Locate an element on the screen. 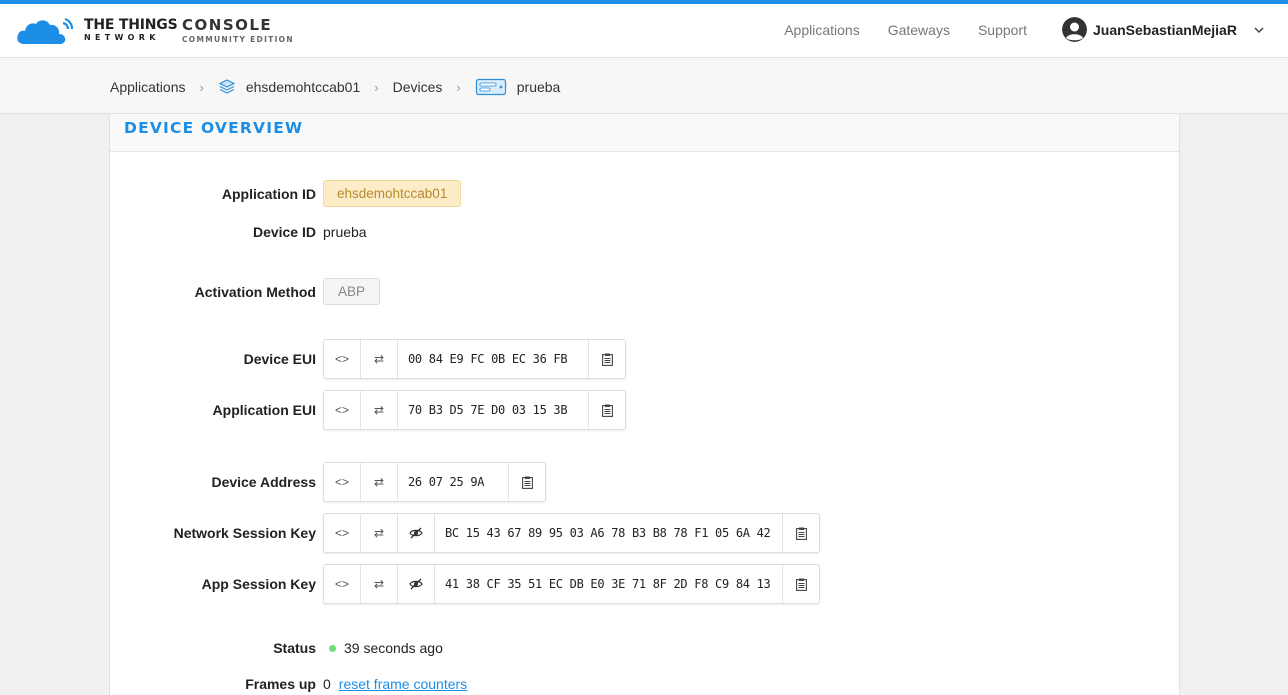 The image size is (1288, 695). breadcrumb-devices: Devices is located at coordinates (418, 87).